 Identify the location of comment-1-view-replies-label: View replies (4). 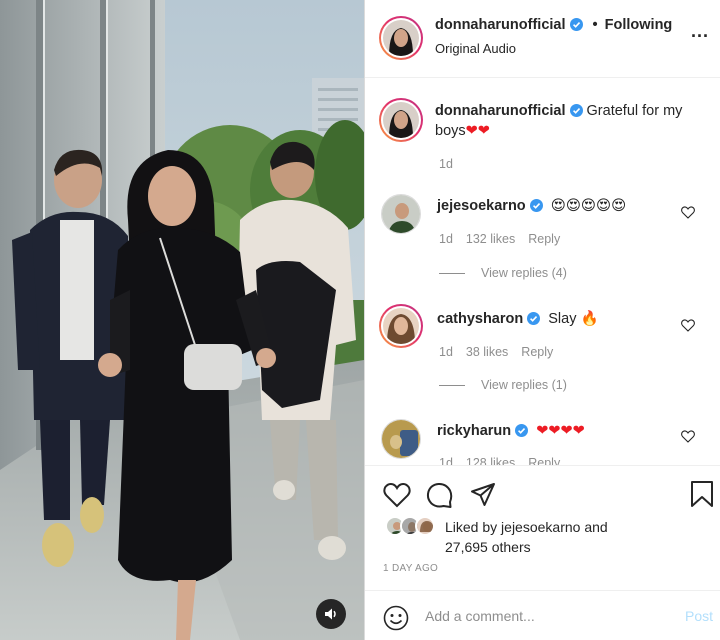
(524, 273).